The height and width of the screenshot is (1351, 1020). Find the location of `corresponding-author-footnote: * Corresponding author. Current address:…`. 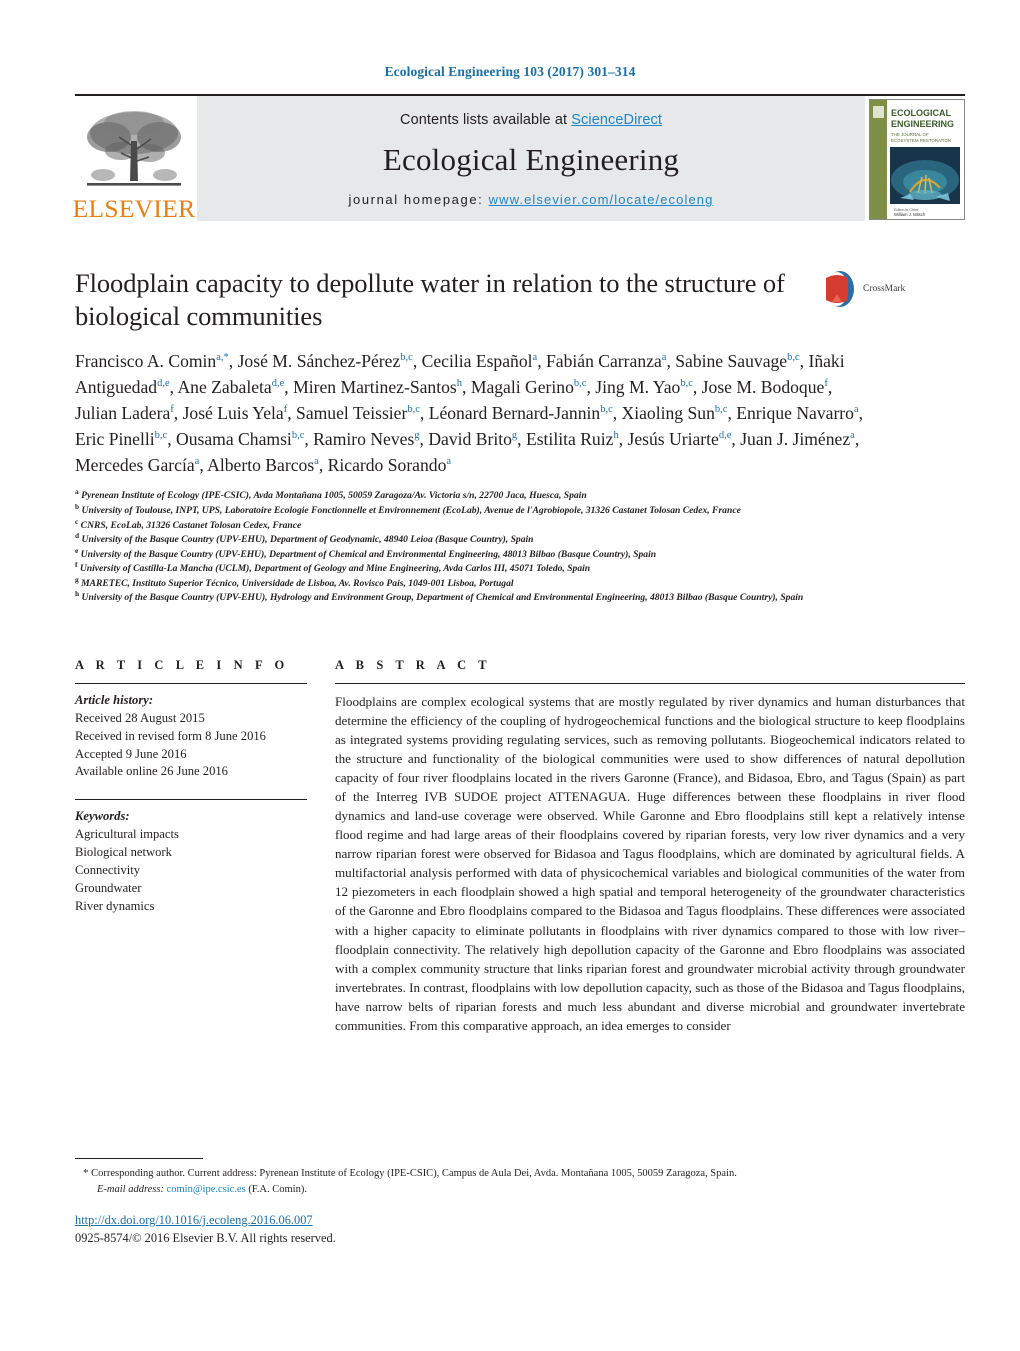

corresponding-author-footnote: * Corresponding author. Current address:… is located at coordinates (520, 1181).